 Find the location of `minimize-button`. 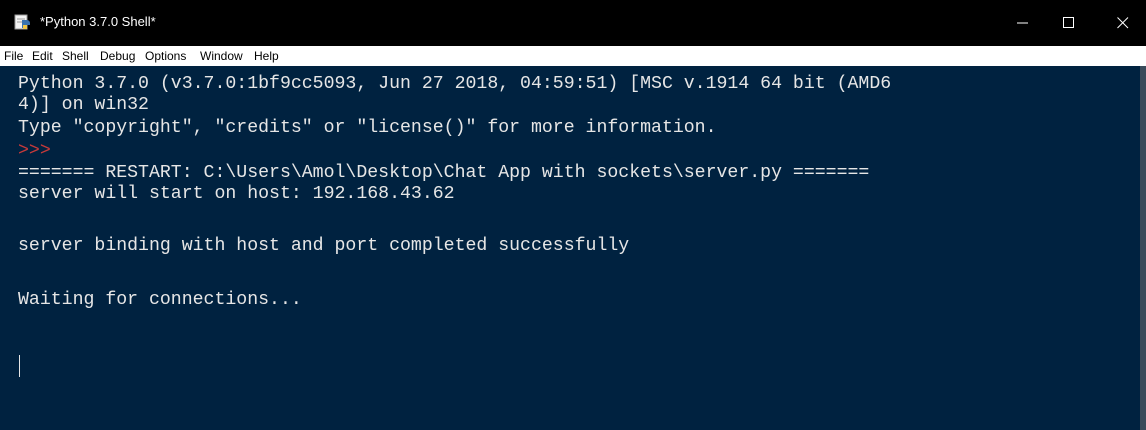

minimize-button is located at coordinates (1023, 23).